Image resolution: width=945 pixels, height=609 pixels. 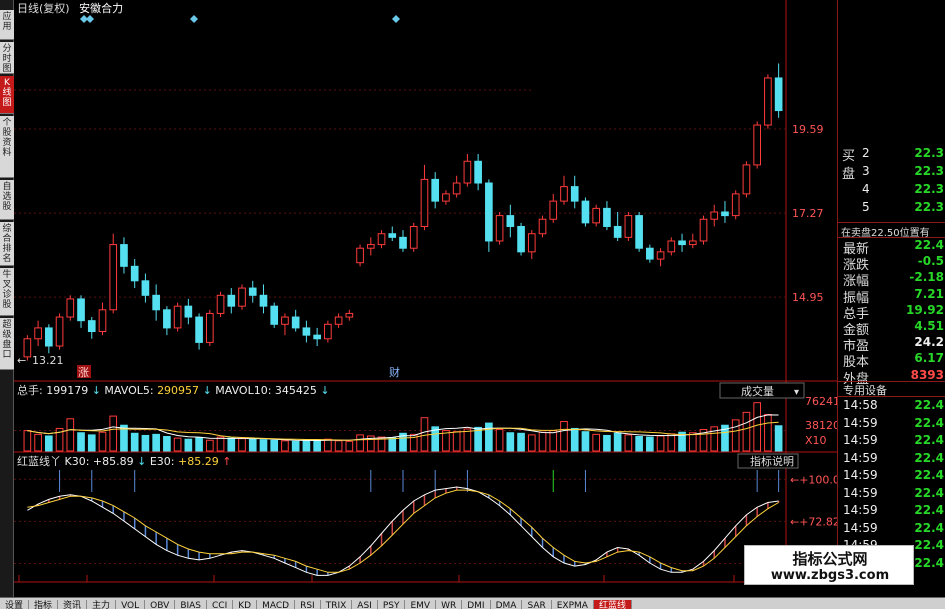 I want to click on e30-line, so click(x=403, y=531).